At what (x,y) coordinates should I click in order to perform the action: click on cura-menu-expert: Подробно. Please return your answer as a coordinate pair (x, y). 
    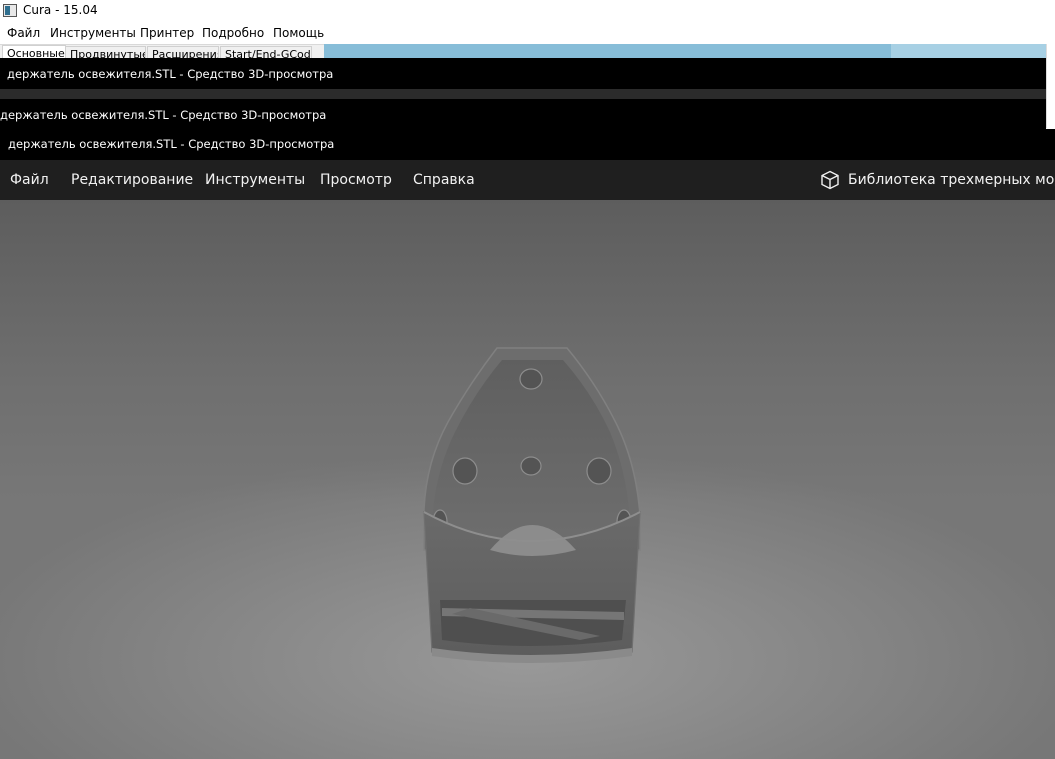
    Looking at the image, I should click on (233, 33).